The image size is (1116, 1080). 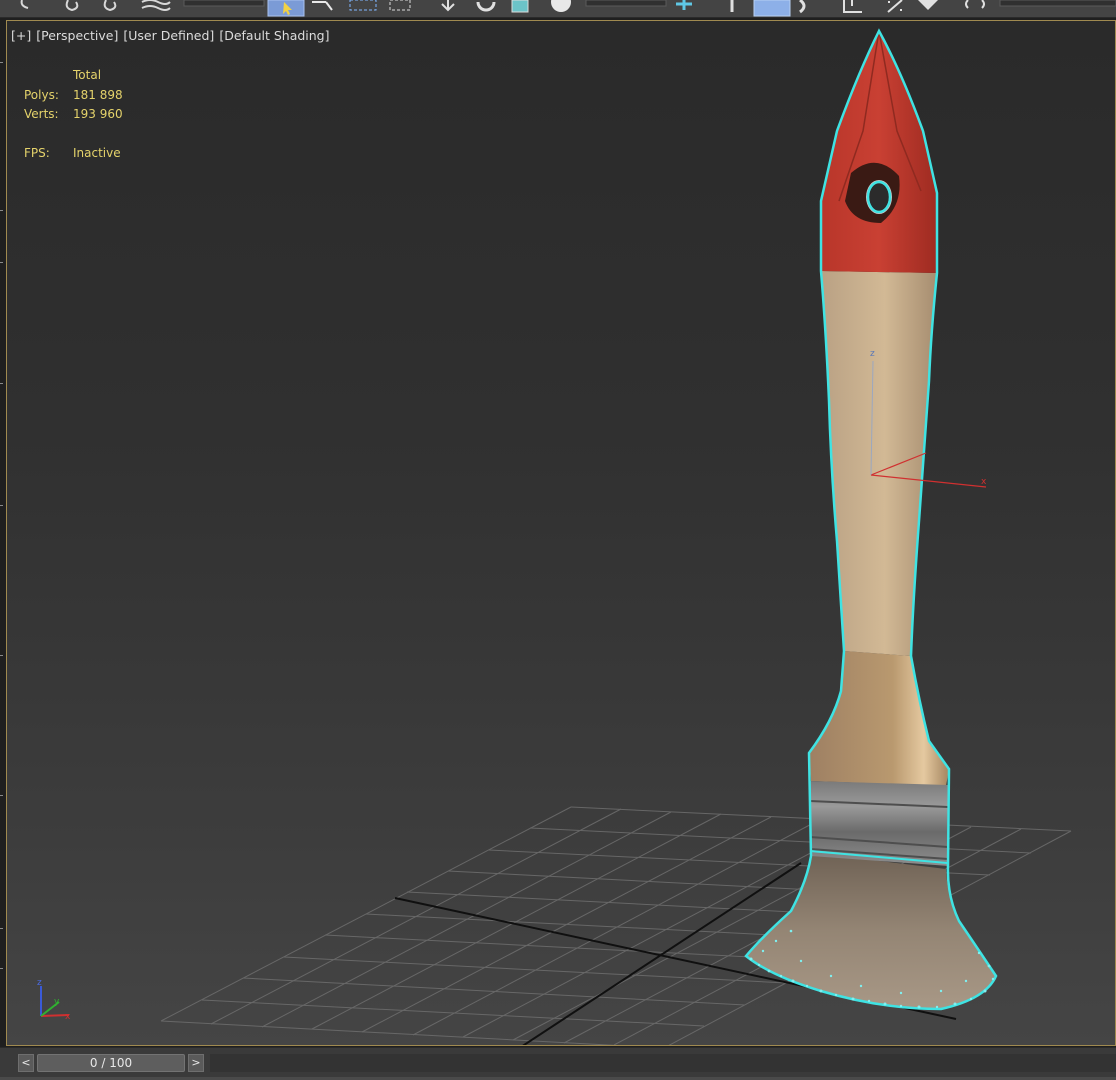 I want to click on time-slider-bar: < 0 / 100 >, so click(x=558, y=1063).